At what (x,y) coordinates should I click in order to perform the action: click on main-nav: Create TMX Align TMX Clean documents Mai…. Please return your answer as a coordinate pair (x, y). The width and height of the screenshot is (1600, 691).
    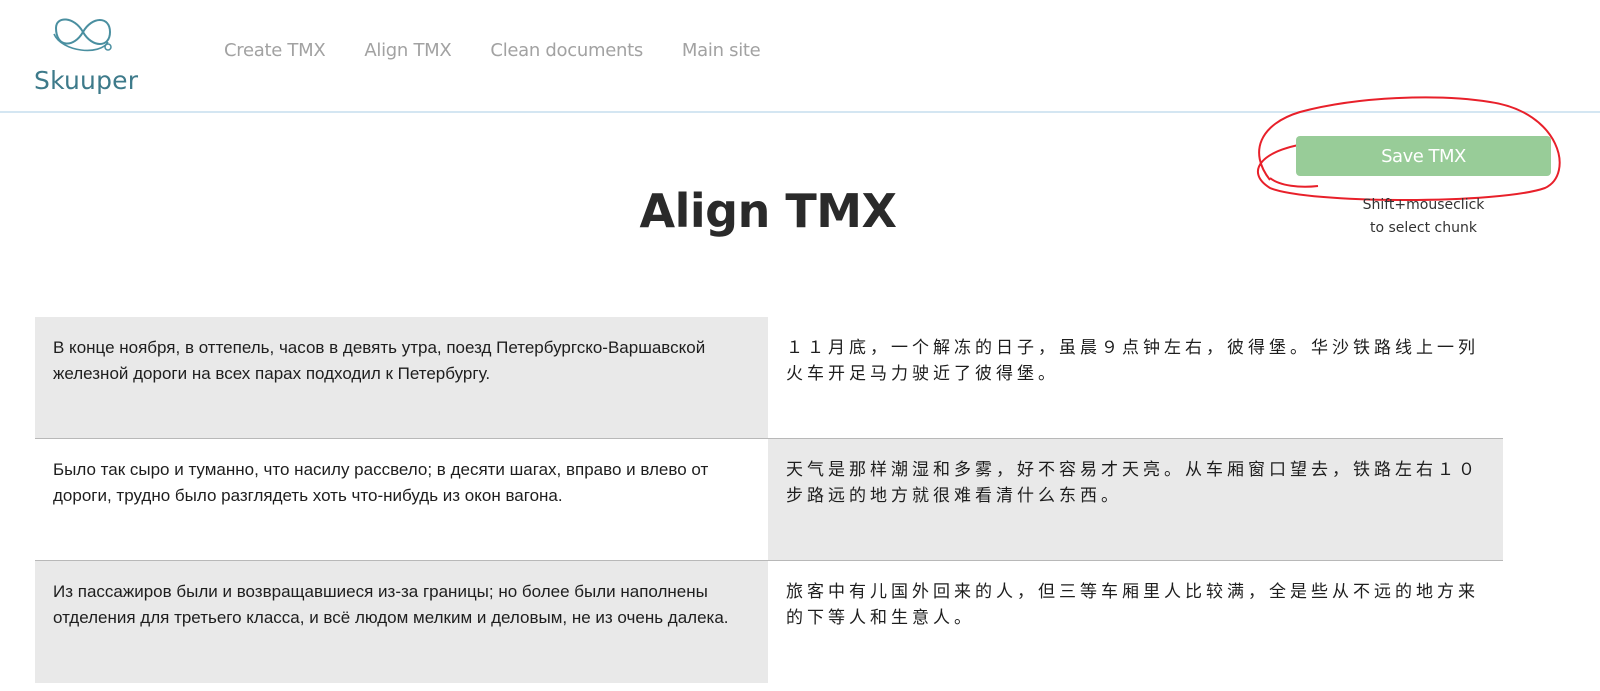
    Looking at the image, I should click on (511, 50).